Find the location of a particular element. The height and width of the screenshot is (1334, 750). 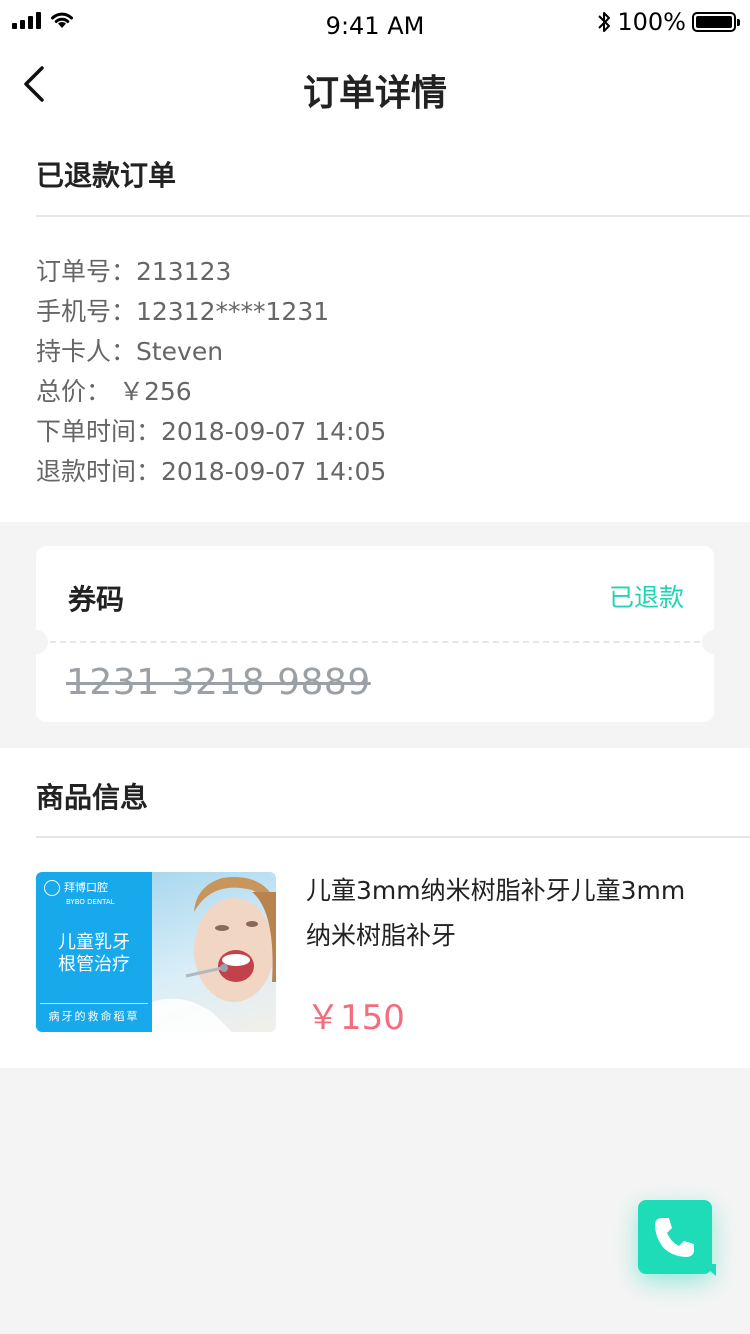

status-right: 100% is located at coordinates (668, 22).